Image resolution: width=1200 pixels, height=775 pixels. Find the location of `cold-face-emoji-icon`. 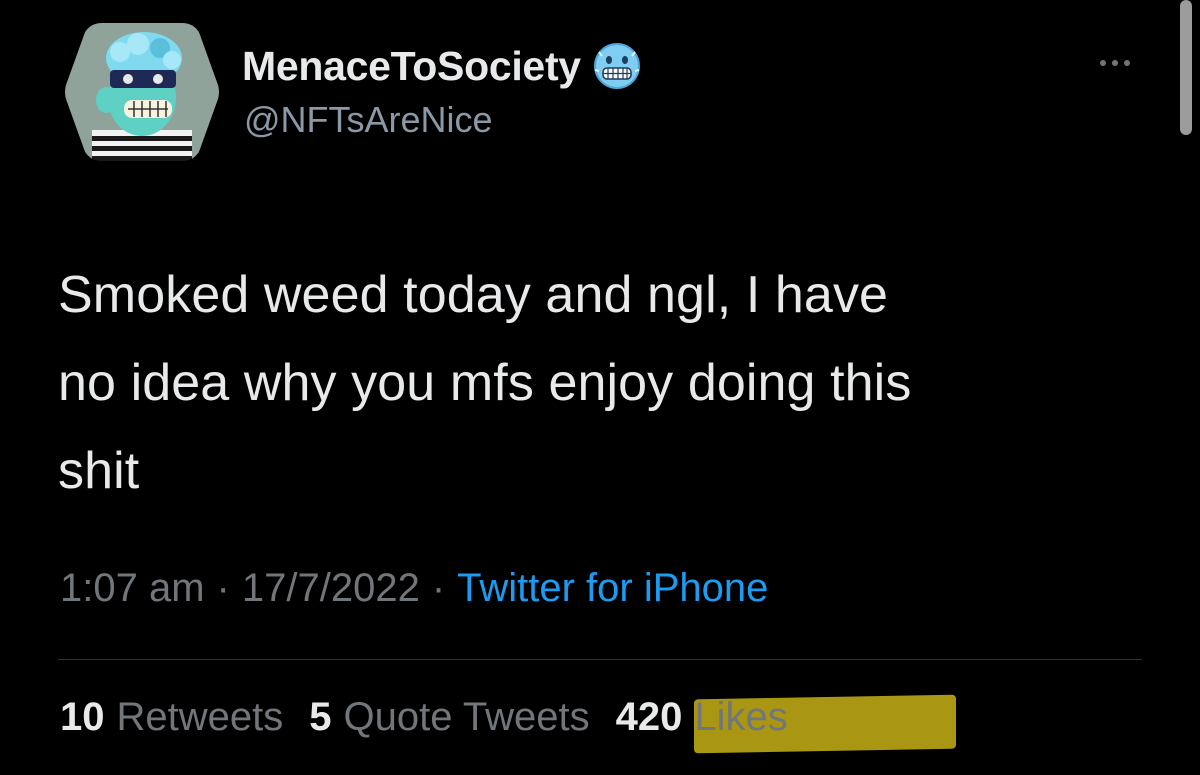

cold-face-emoji-icon is located at coordinates (616, 66).